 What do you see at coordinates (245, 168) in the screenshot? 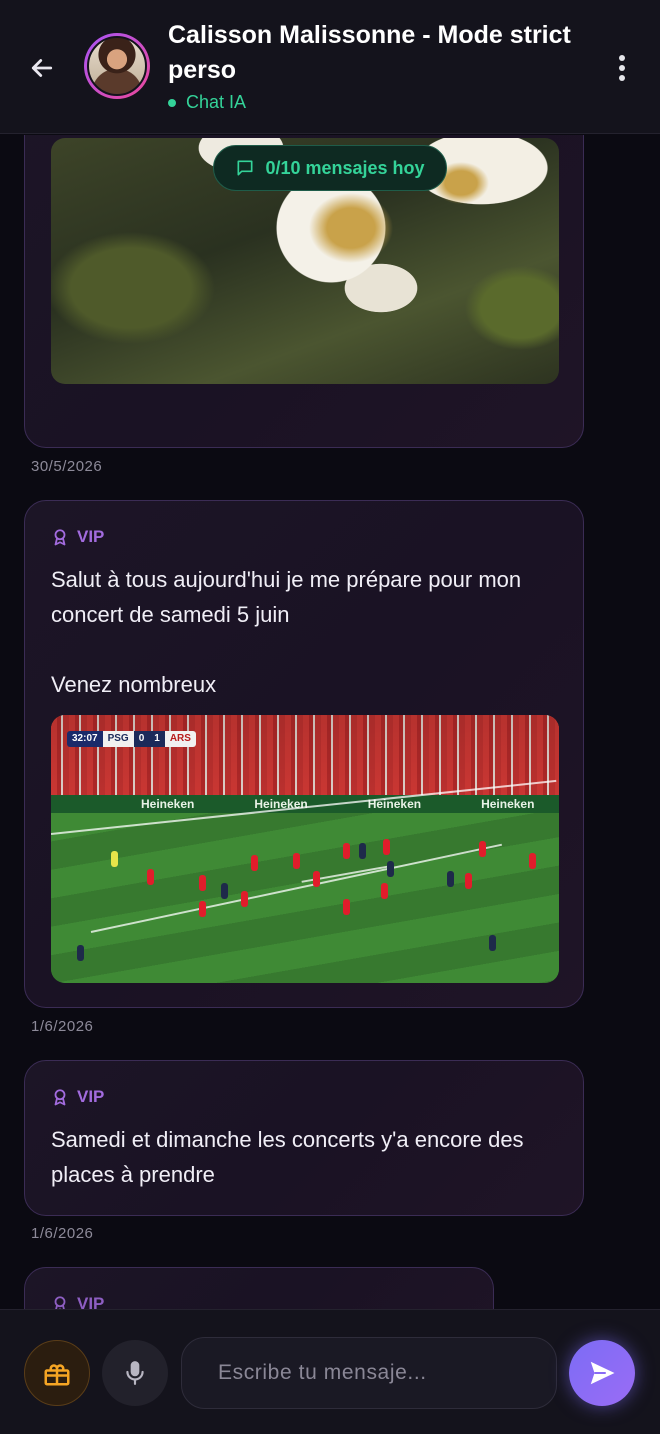
I see `chat-bubble-icon` at bounding box center [245, 168].